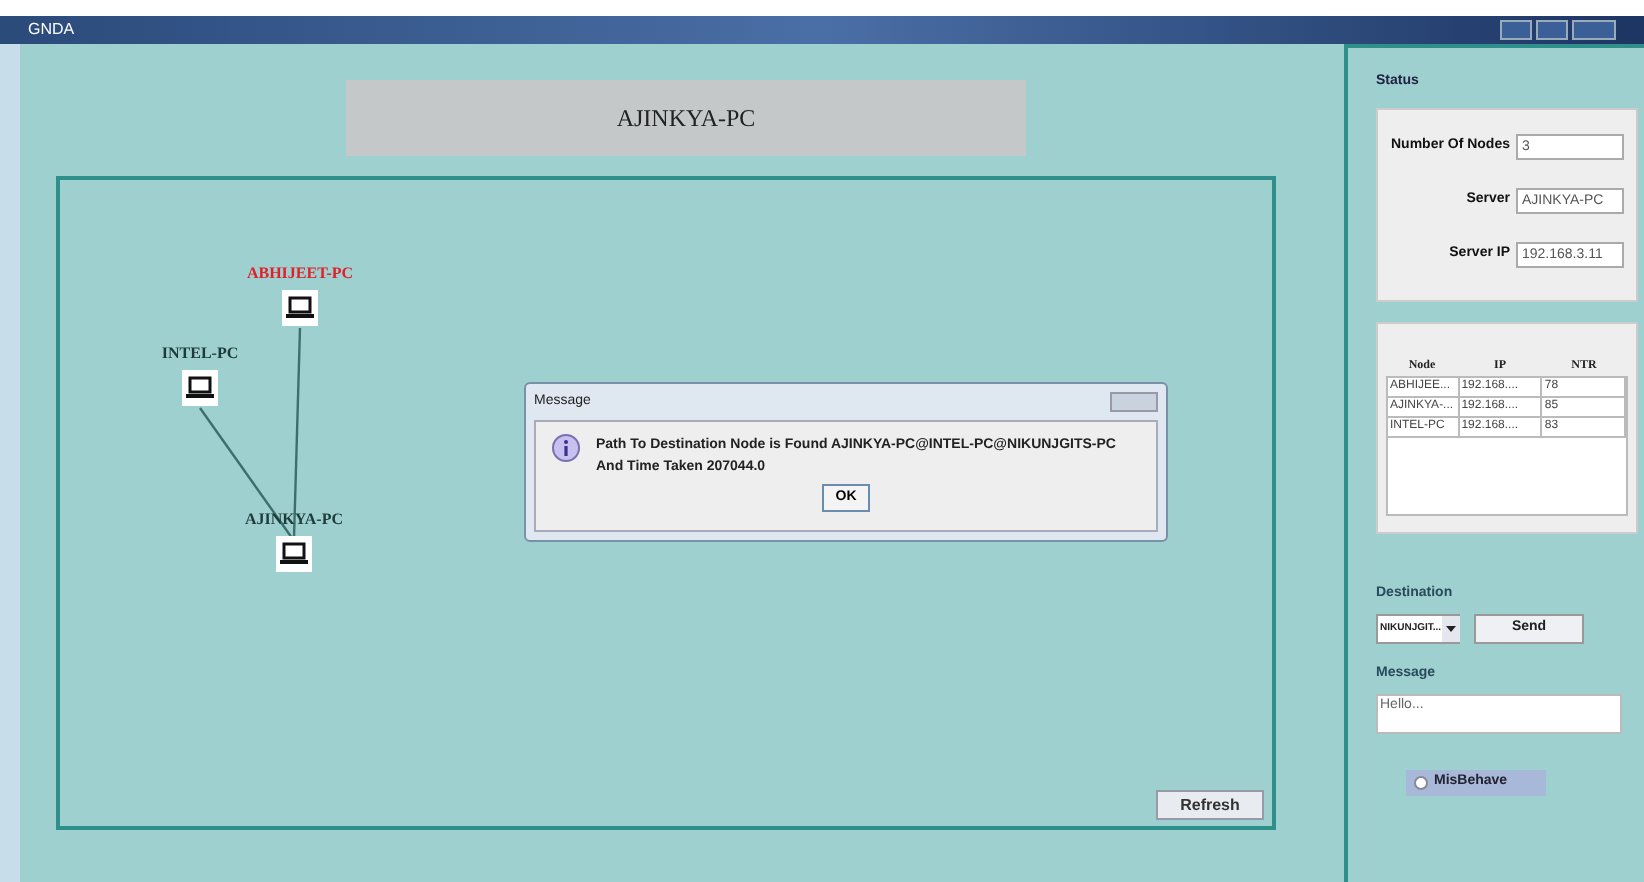 The height and width of the screenshot is (882, 1644). I want to click on maximize-button, so click(1552, 30).